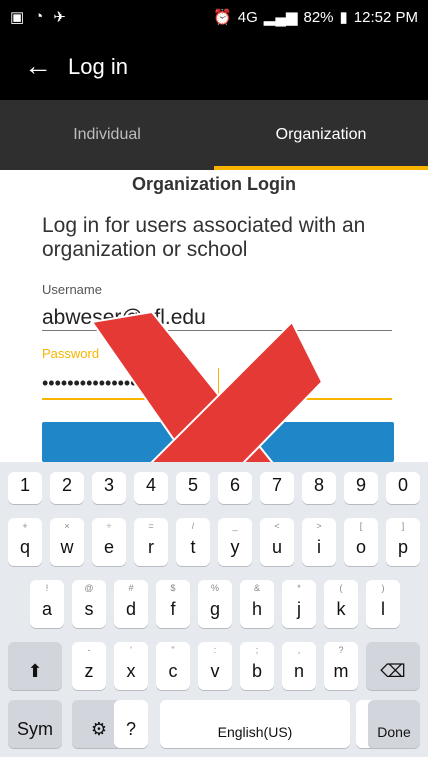  I want to click on key-label: ⌫, so click(393, 671).